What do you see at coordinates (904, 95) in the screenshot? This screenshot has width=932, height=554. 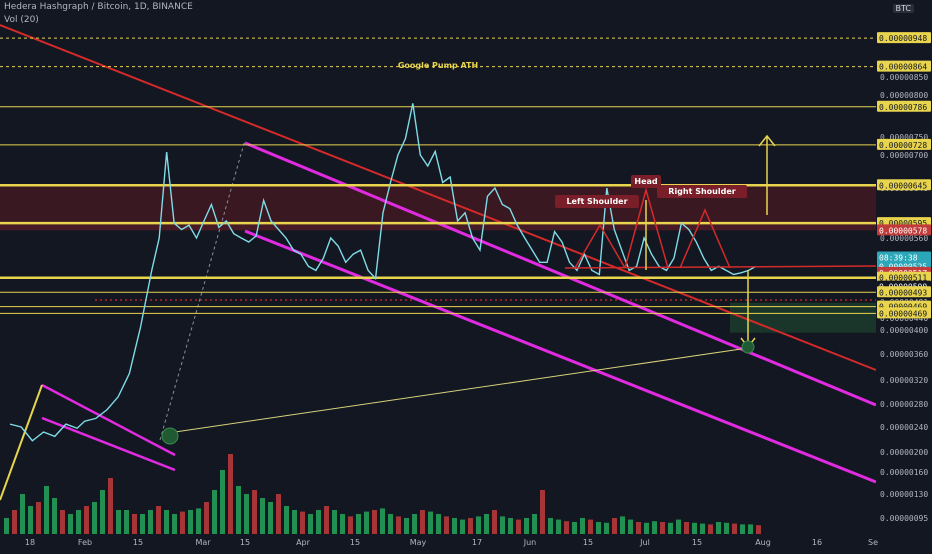 I see `y-tick-label-16: 0.00000800` at bounding box center [904, 95].